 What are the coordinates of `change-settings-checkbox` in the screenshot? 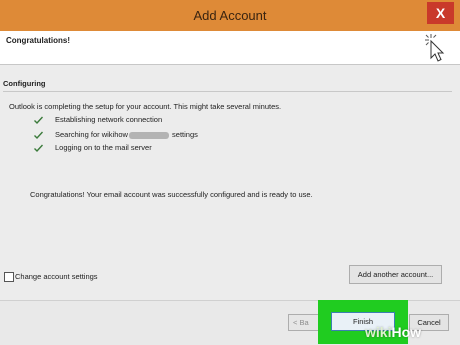 It's located at (9, 277).